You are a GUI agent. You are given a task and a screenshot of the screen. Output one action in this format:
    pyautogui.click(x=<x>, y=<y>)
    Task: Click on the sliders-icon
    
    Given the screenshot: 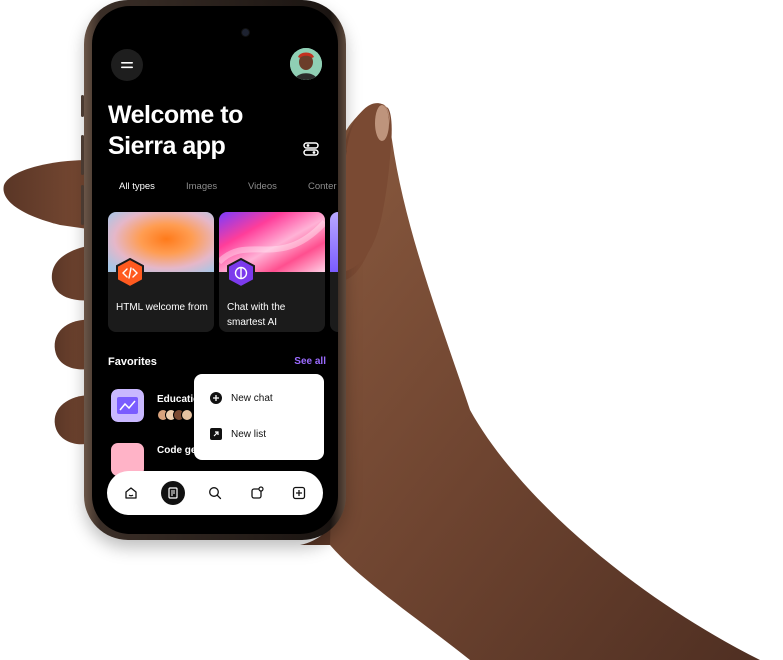 What is the action you would take?
    pyautogui.click(x=311, y=149)
    